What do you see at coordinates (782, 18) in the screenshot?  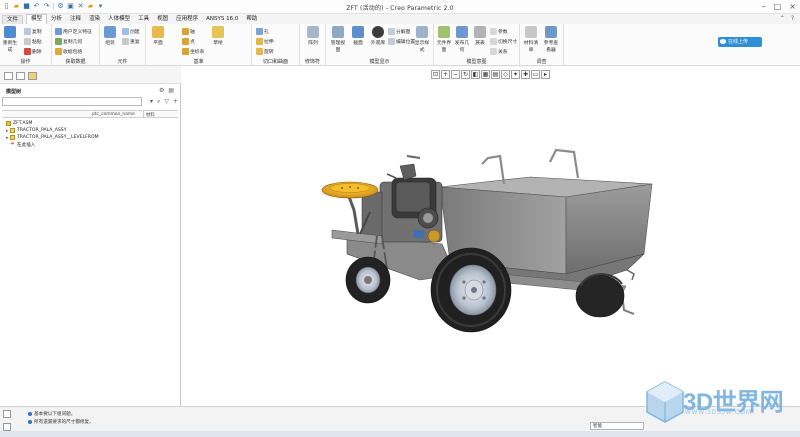 I see `ribbon-minimize-icon: ⌃` at bounding box center [782, 18].